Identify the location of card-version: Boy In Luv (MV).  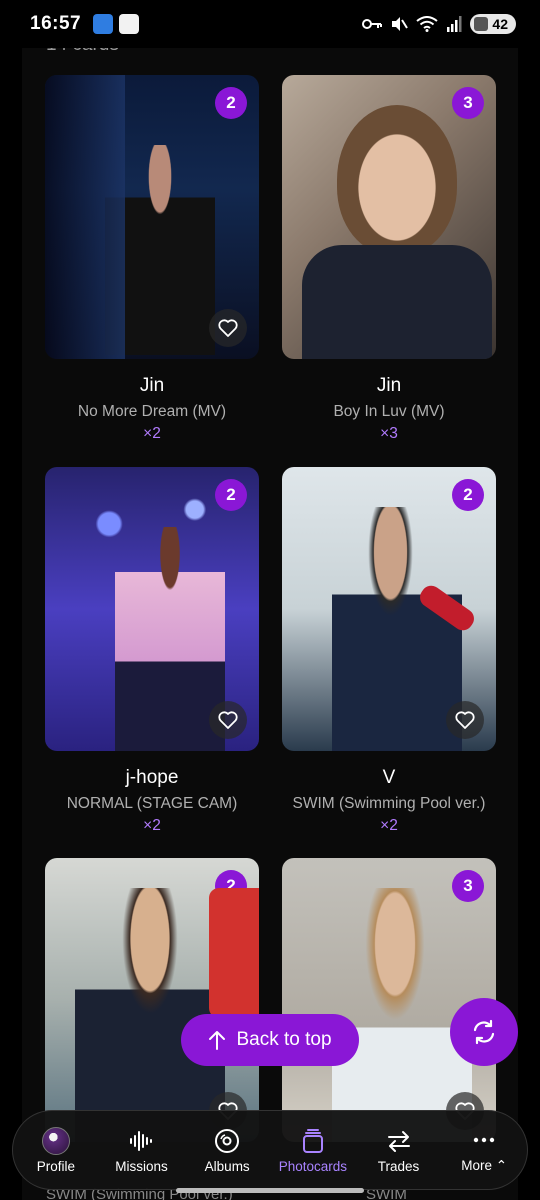
(389, 411).